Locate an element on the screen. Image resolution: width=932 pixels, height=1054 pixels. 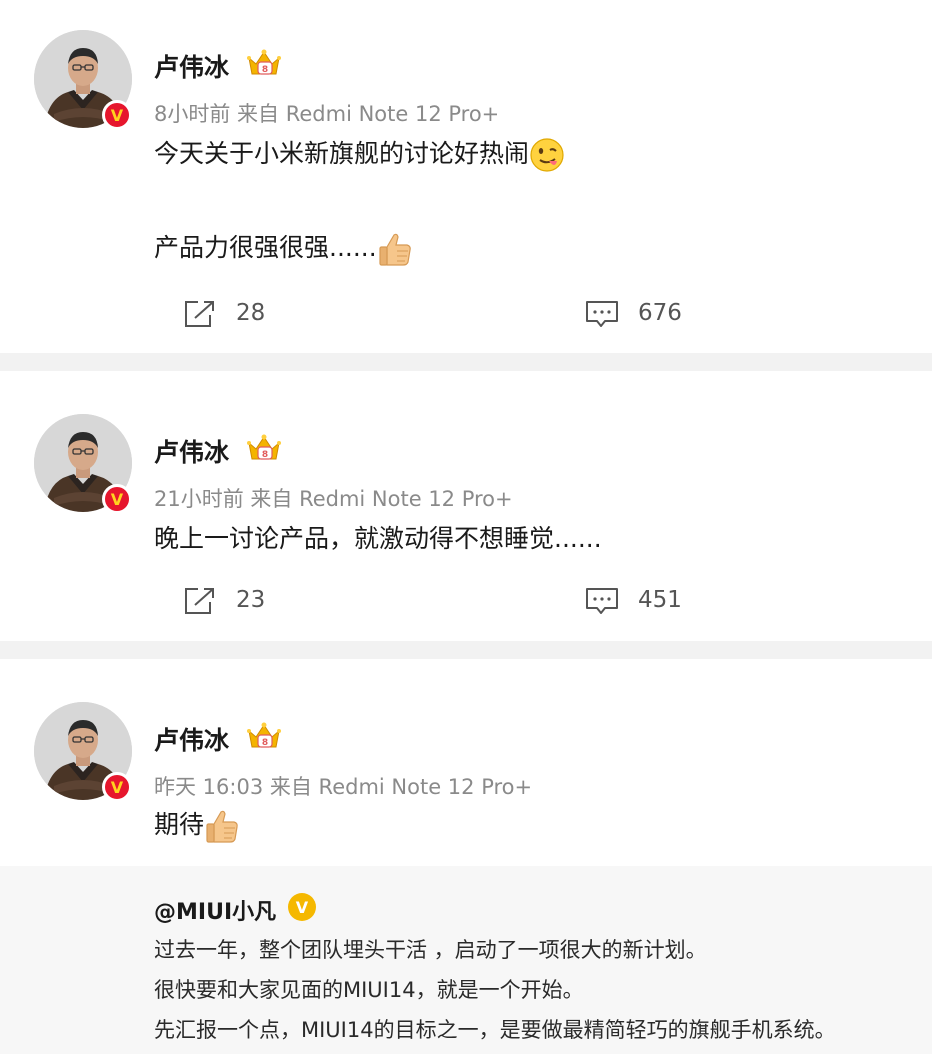
comment-count: 676 is located at coordinates (660, 313).